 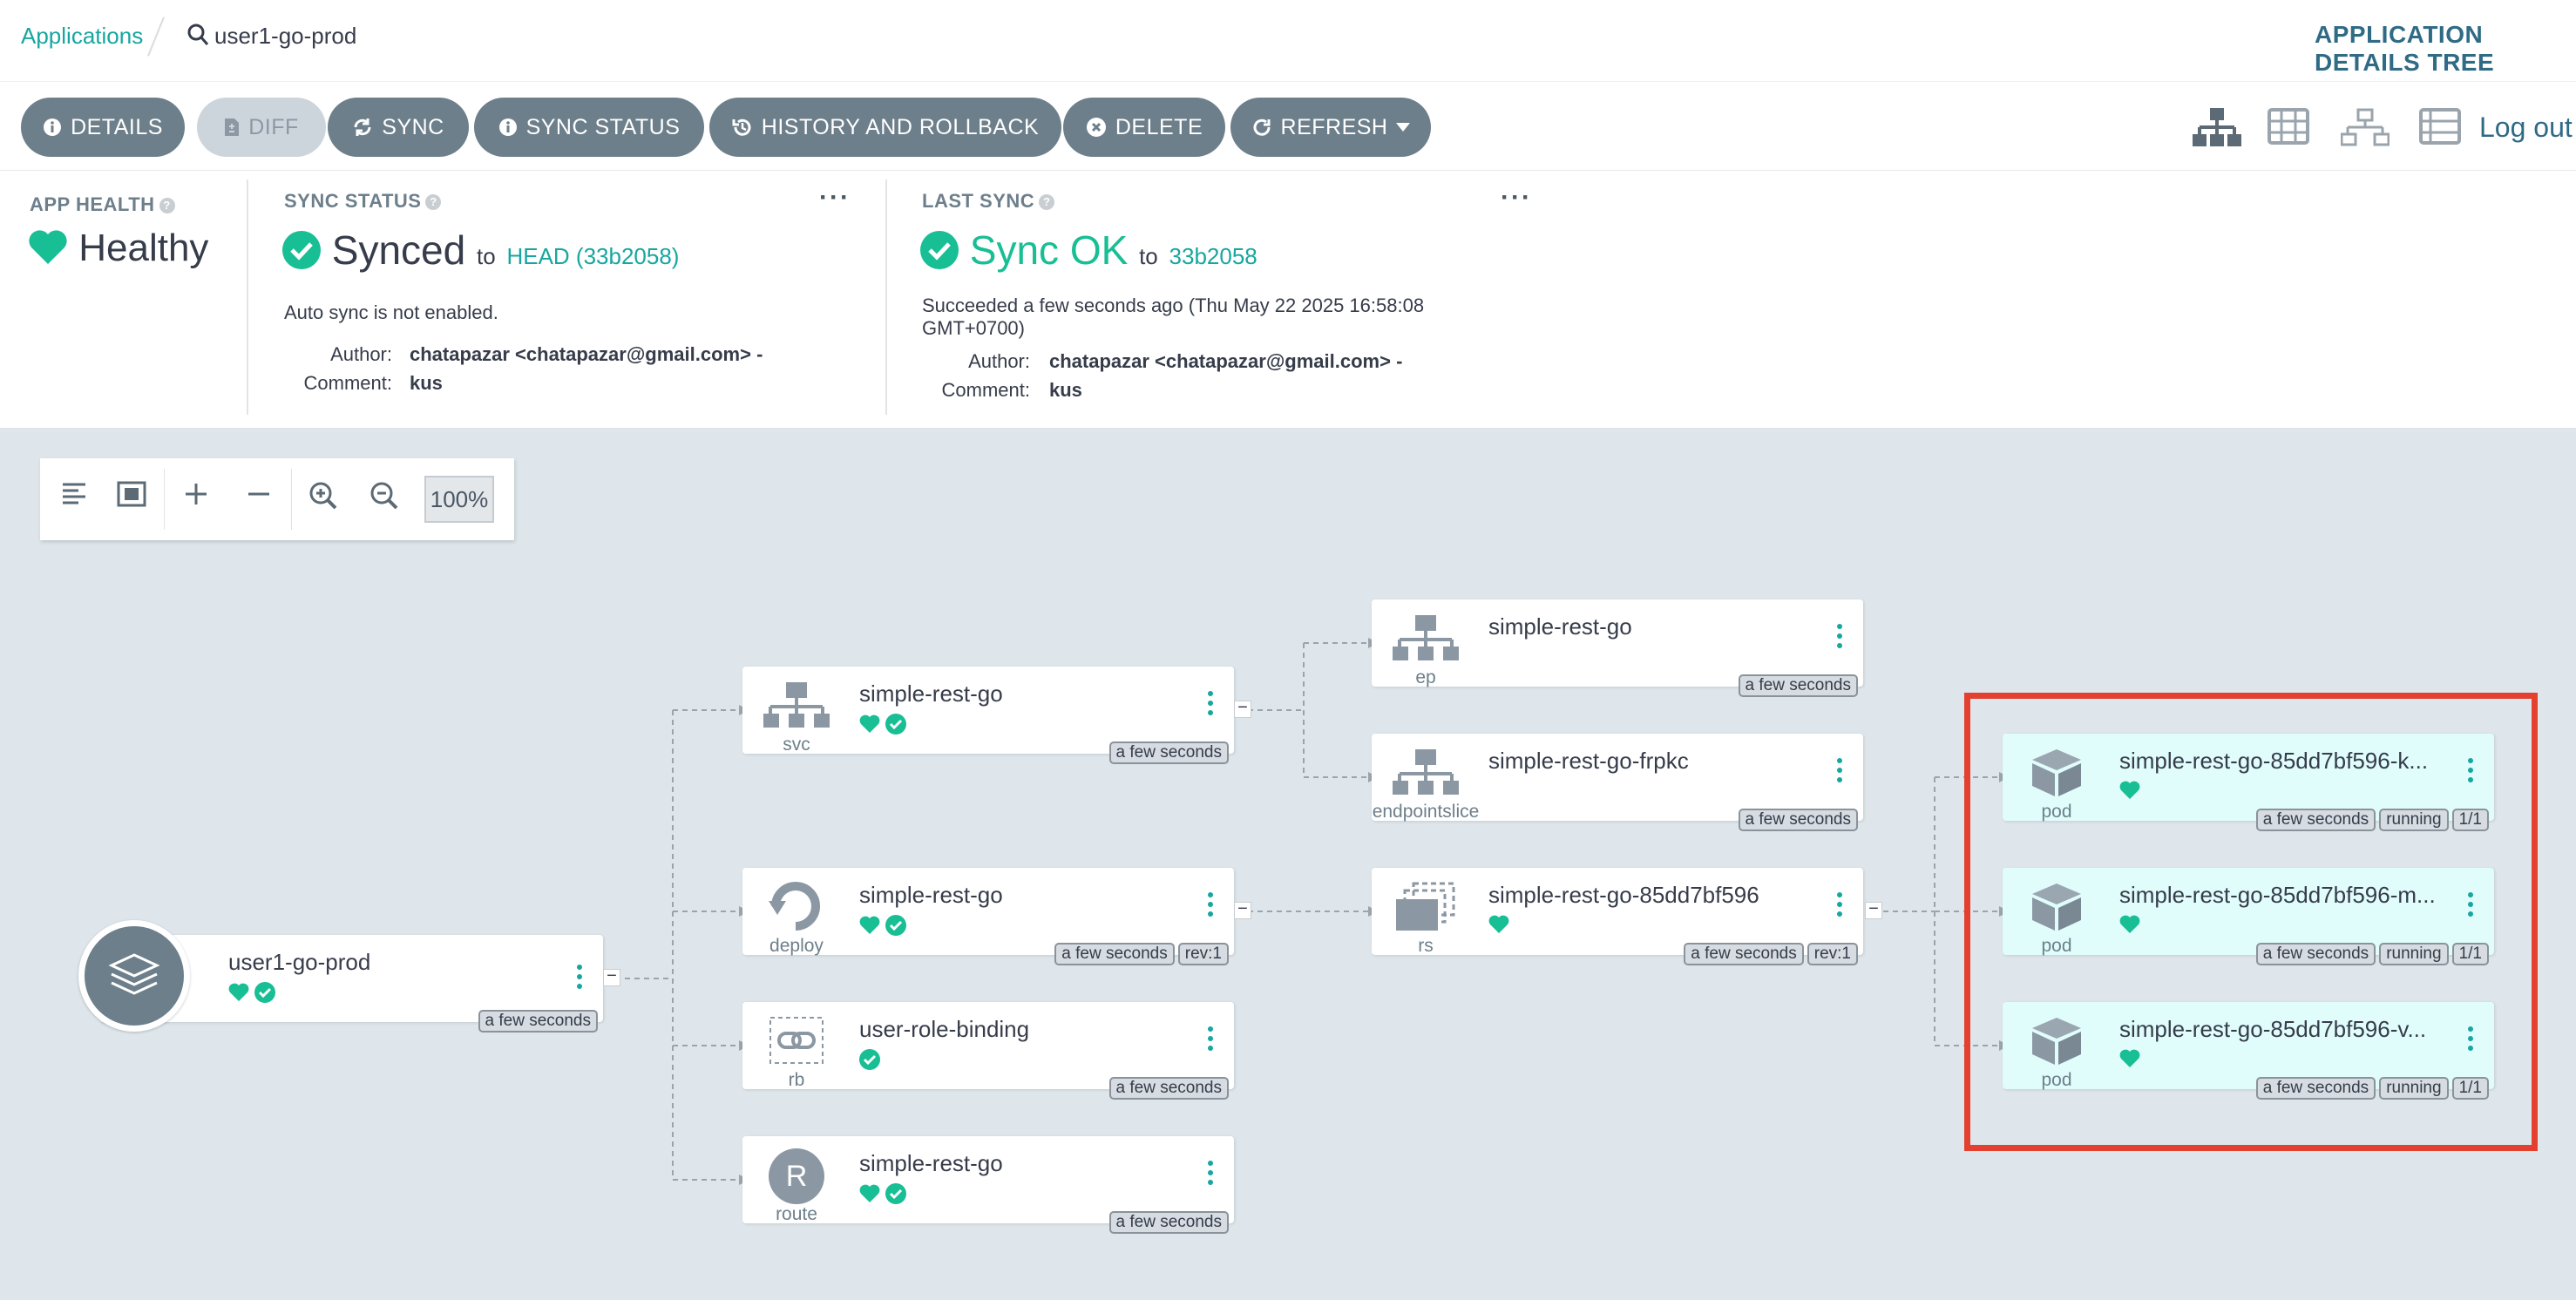 What do you see at coordinates (797, 1214) in the screenshot?
I see `node-kind: route` at bounding box center [797, 1214].